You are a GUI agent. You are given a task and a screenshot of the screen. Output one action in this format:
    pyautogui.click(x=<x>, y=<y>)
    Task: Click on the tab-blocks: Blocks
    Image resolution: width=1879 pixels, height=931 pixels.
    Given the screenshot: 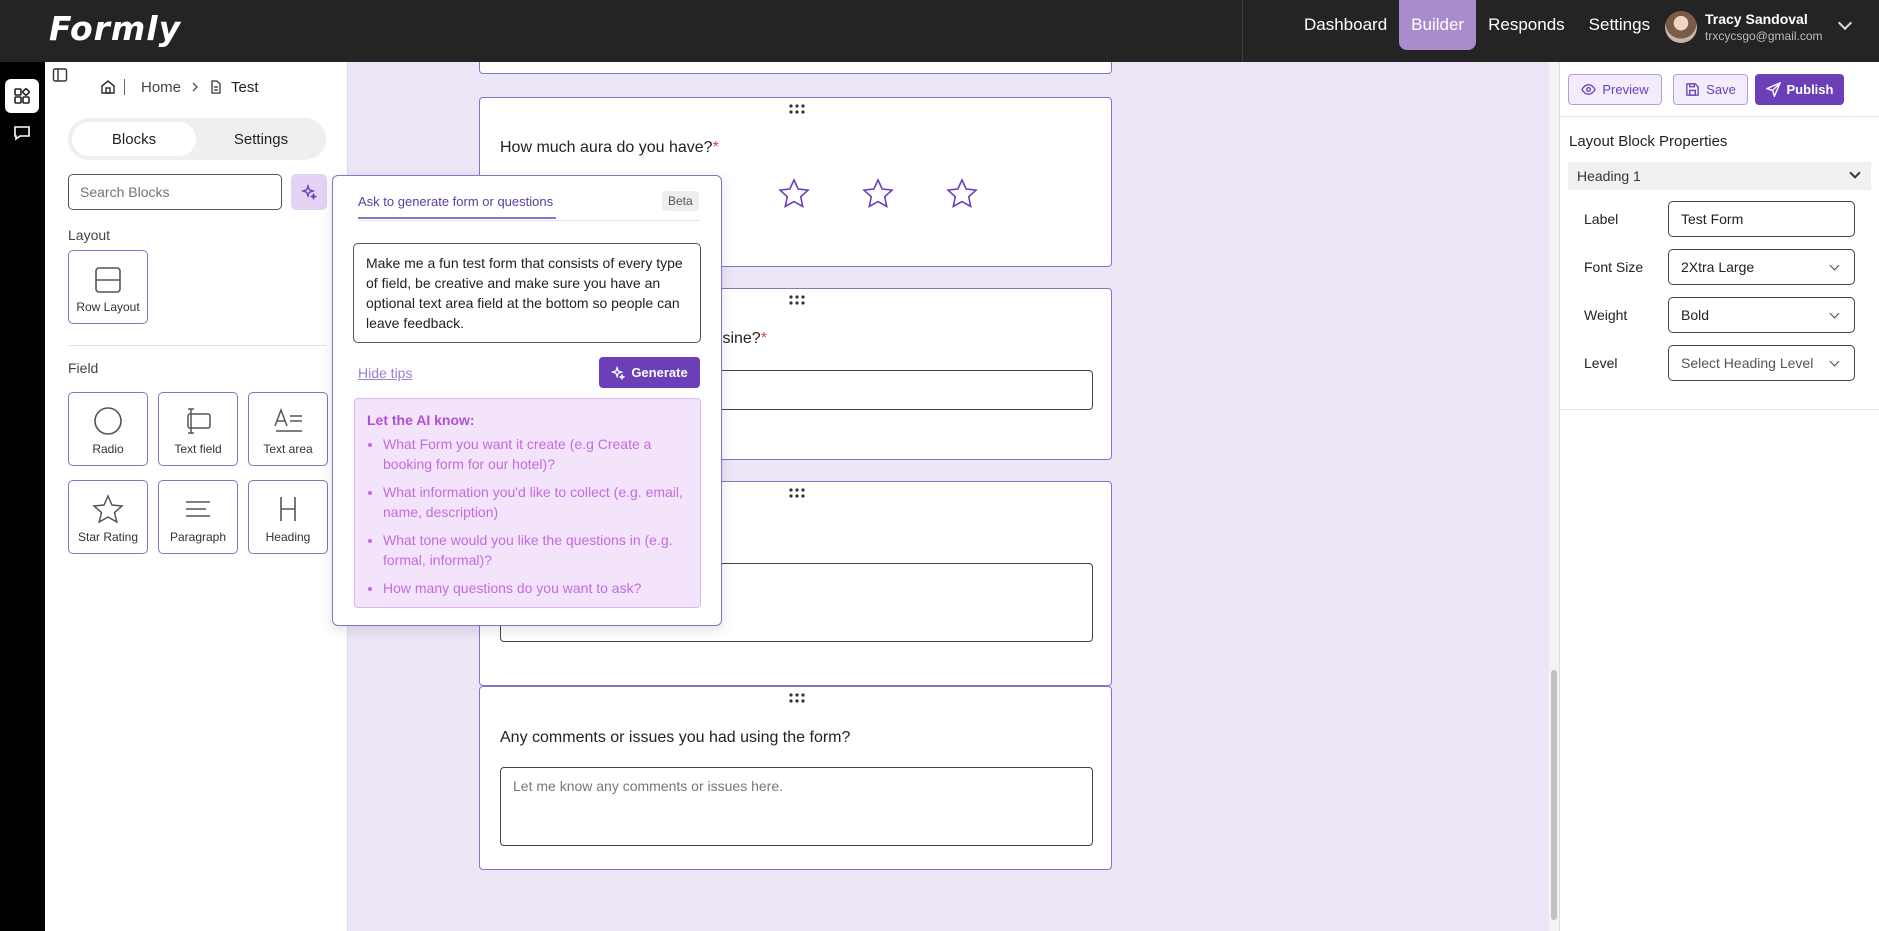 What is the action you would take?
    pyautogui.click(x=134, y=139)
    